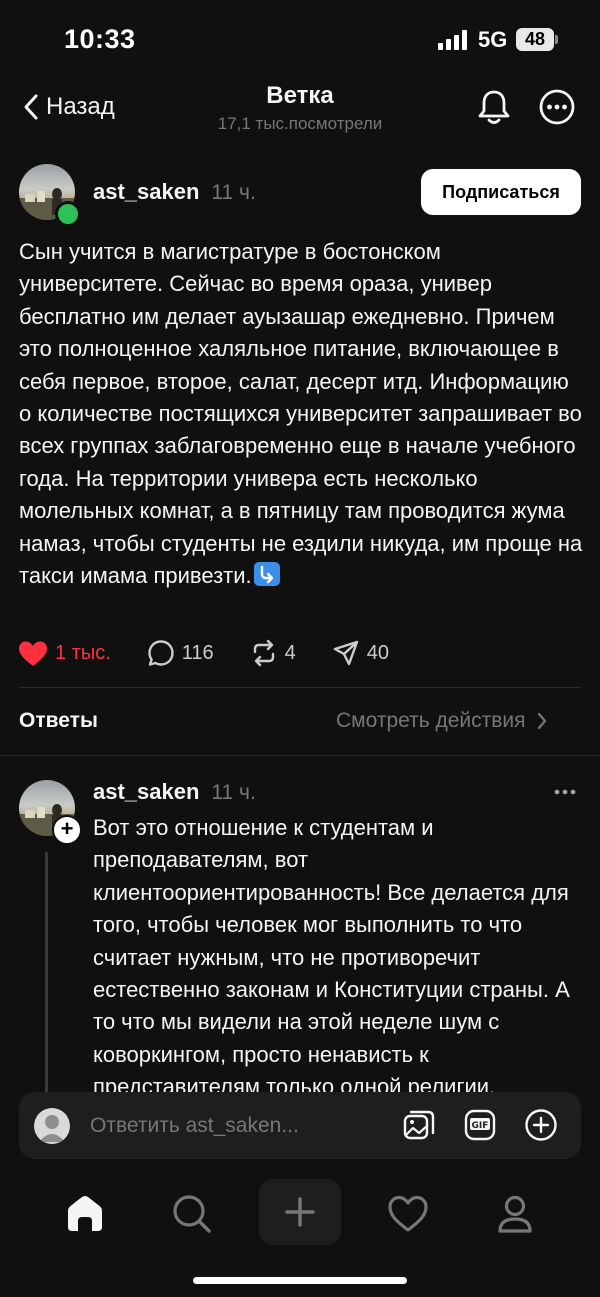  I want to click on activity-heart-icon, so click(408, 1214).